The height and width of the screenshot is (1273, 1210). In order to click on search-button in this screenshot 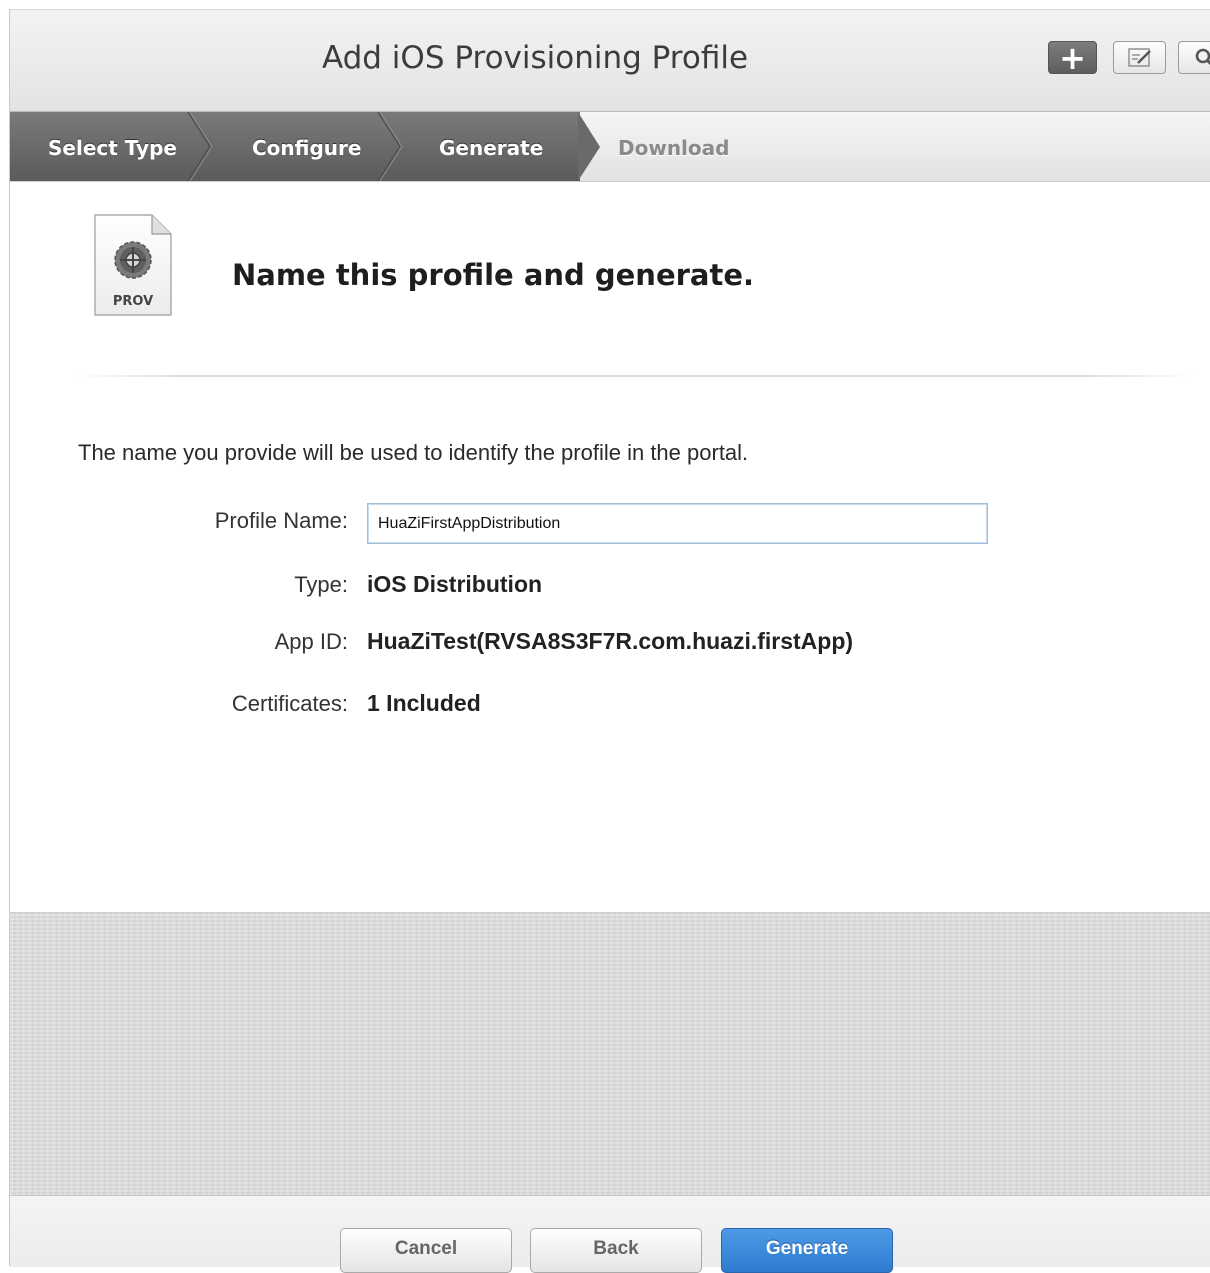, I will do `click(1194, 57)`.